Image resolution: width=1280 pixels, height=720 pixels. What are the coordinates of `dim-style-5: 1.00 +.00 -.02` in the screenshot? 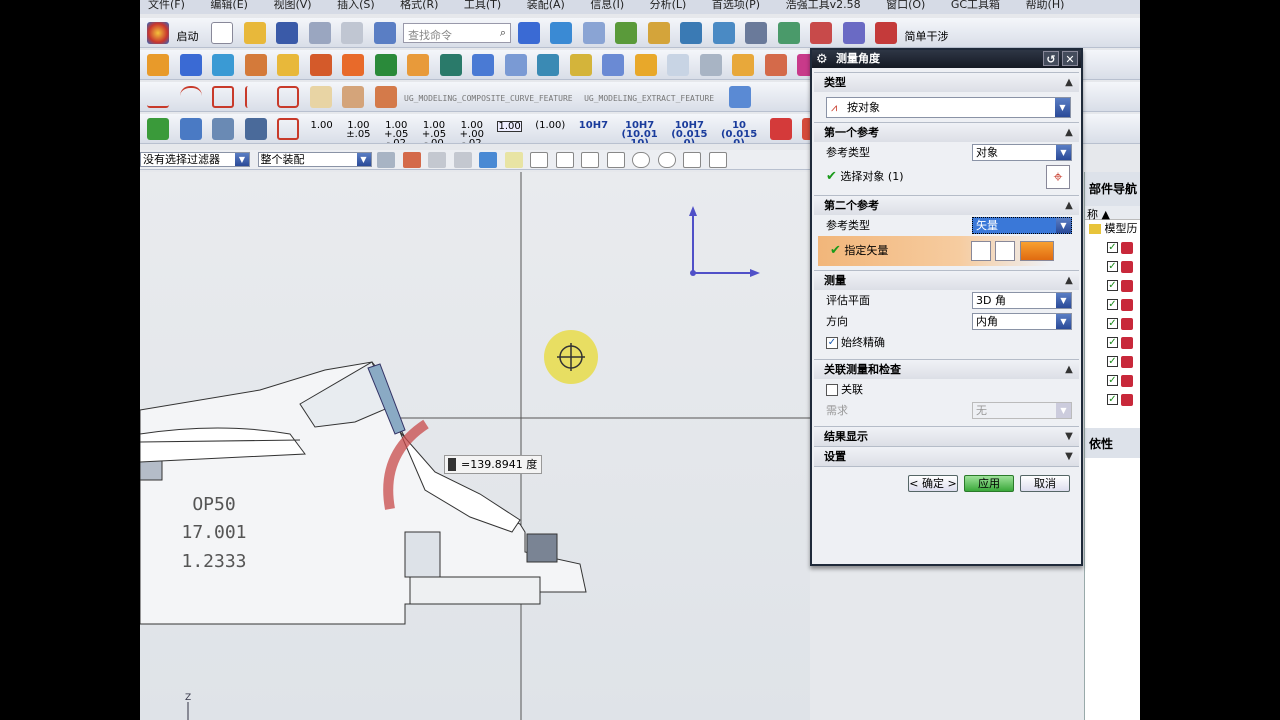 It's located at (472, 132).